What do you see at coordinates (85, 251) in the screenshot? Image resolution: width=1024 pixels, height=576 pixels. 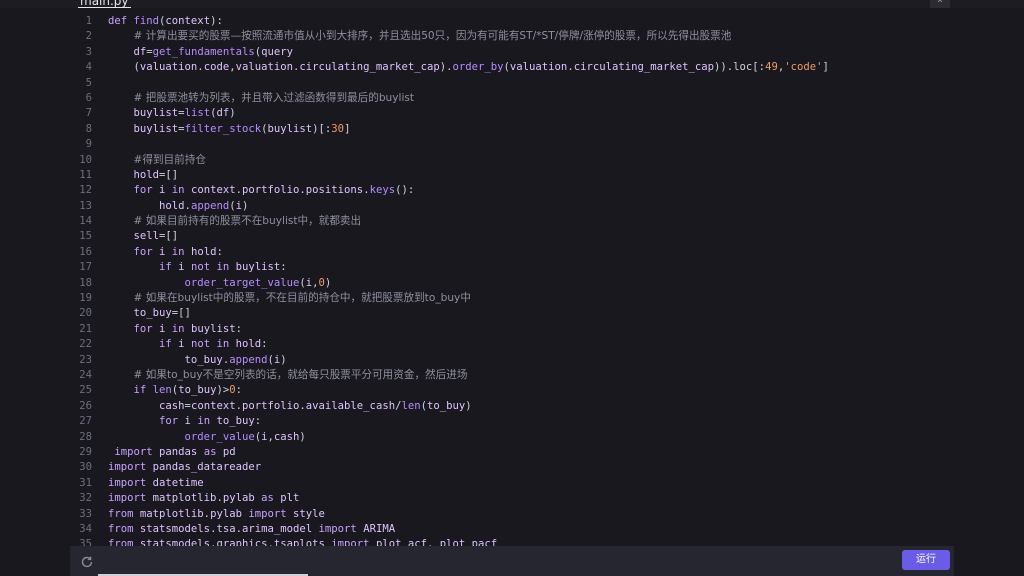 I see `line-number: 16` at bounding box center [85, 251].